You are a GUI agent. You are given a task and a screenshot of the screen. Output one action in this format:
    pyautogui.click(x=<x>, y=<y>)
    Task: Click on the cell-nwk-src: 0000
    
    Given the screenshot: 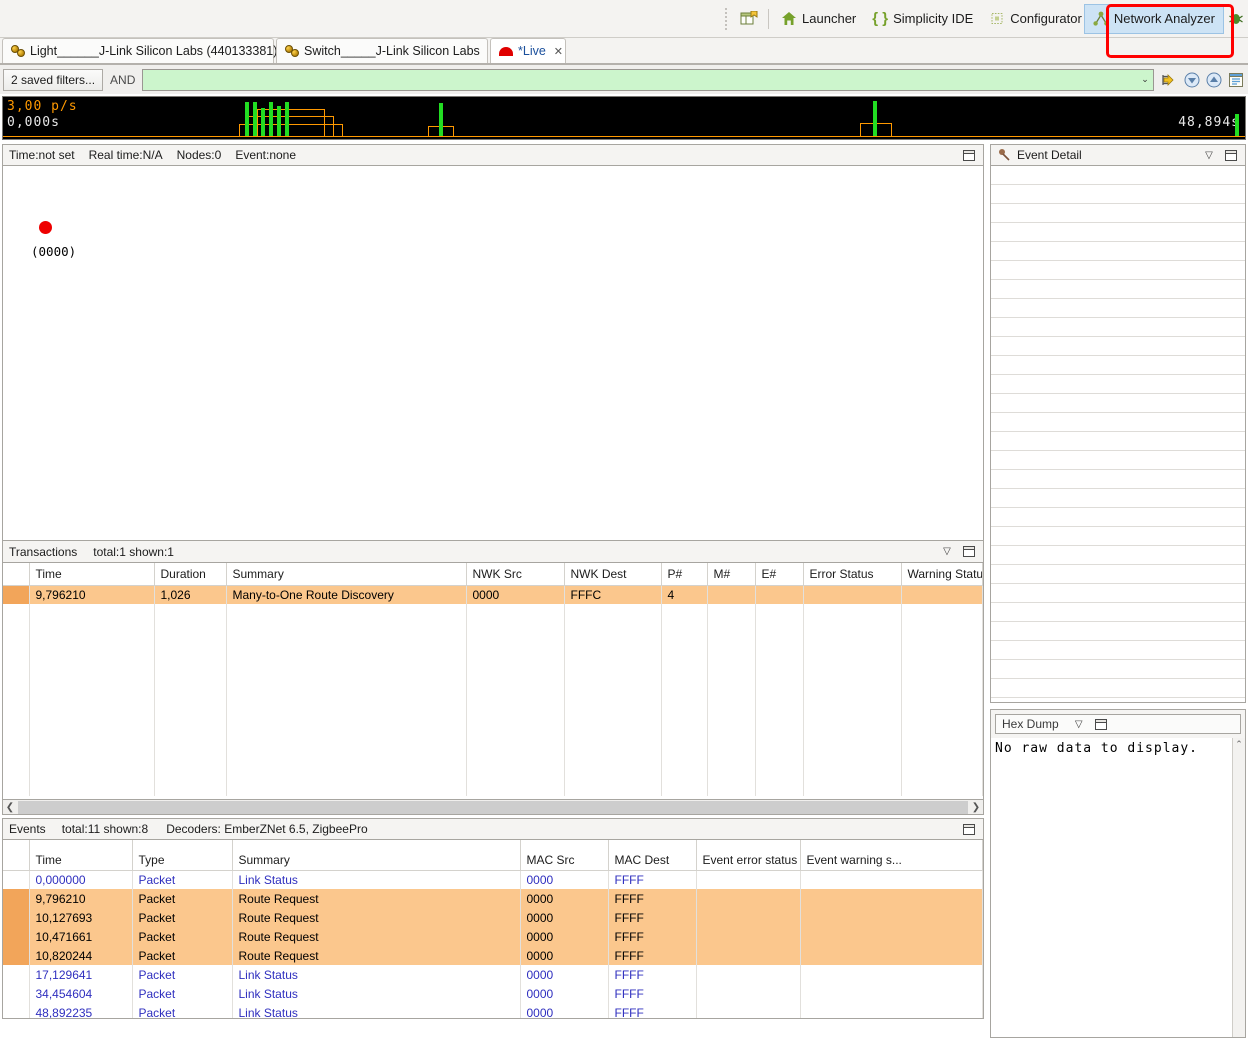 What is the action you would take?
    pyautogui.click(x=515, y=594)
    